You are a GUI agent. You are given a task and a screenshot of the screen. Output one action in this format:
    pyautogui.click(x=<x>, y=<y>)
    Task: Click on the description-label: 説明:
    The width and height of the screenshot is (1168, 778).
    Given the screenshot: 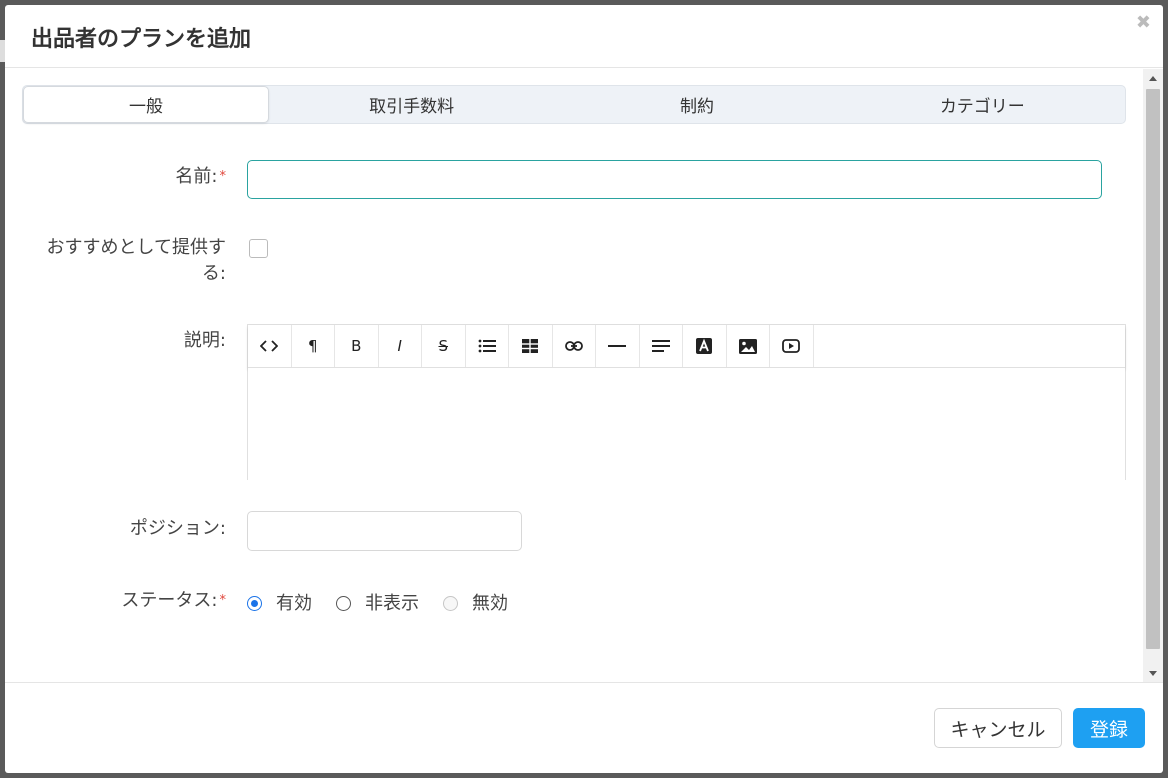 What is the action you would take?
    pyautogui.click(x=204, y=340)
    